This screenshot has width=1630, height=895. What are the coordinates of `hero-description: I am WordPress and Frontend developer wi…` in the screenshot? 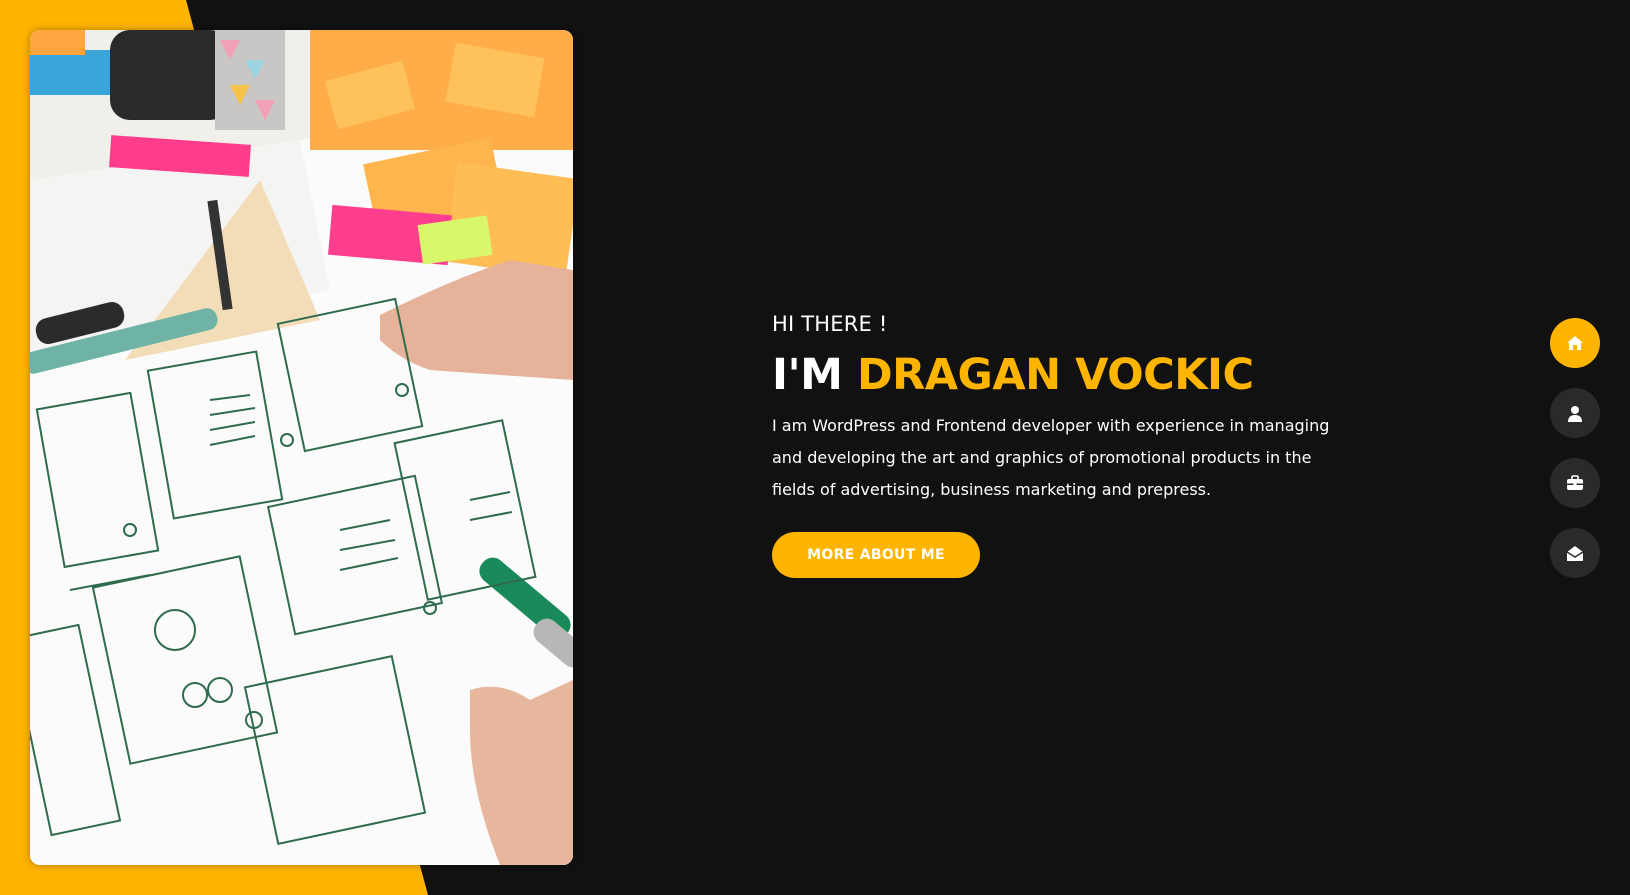 It's located at (1051, 457).